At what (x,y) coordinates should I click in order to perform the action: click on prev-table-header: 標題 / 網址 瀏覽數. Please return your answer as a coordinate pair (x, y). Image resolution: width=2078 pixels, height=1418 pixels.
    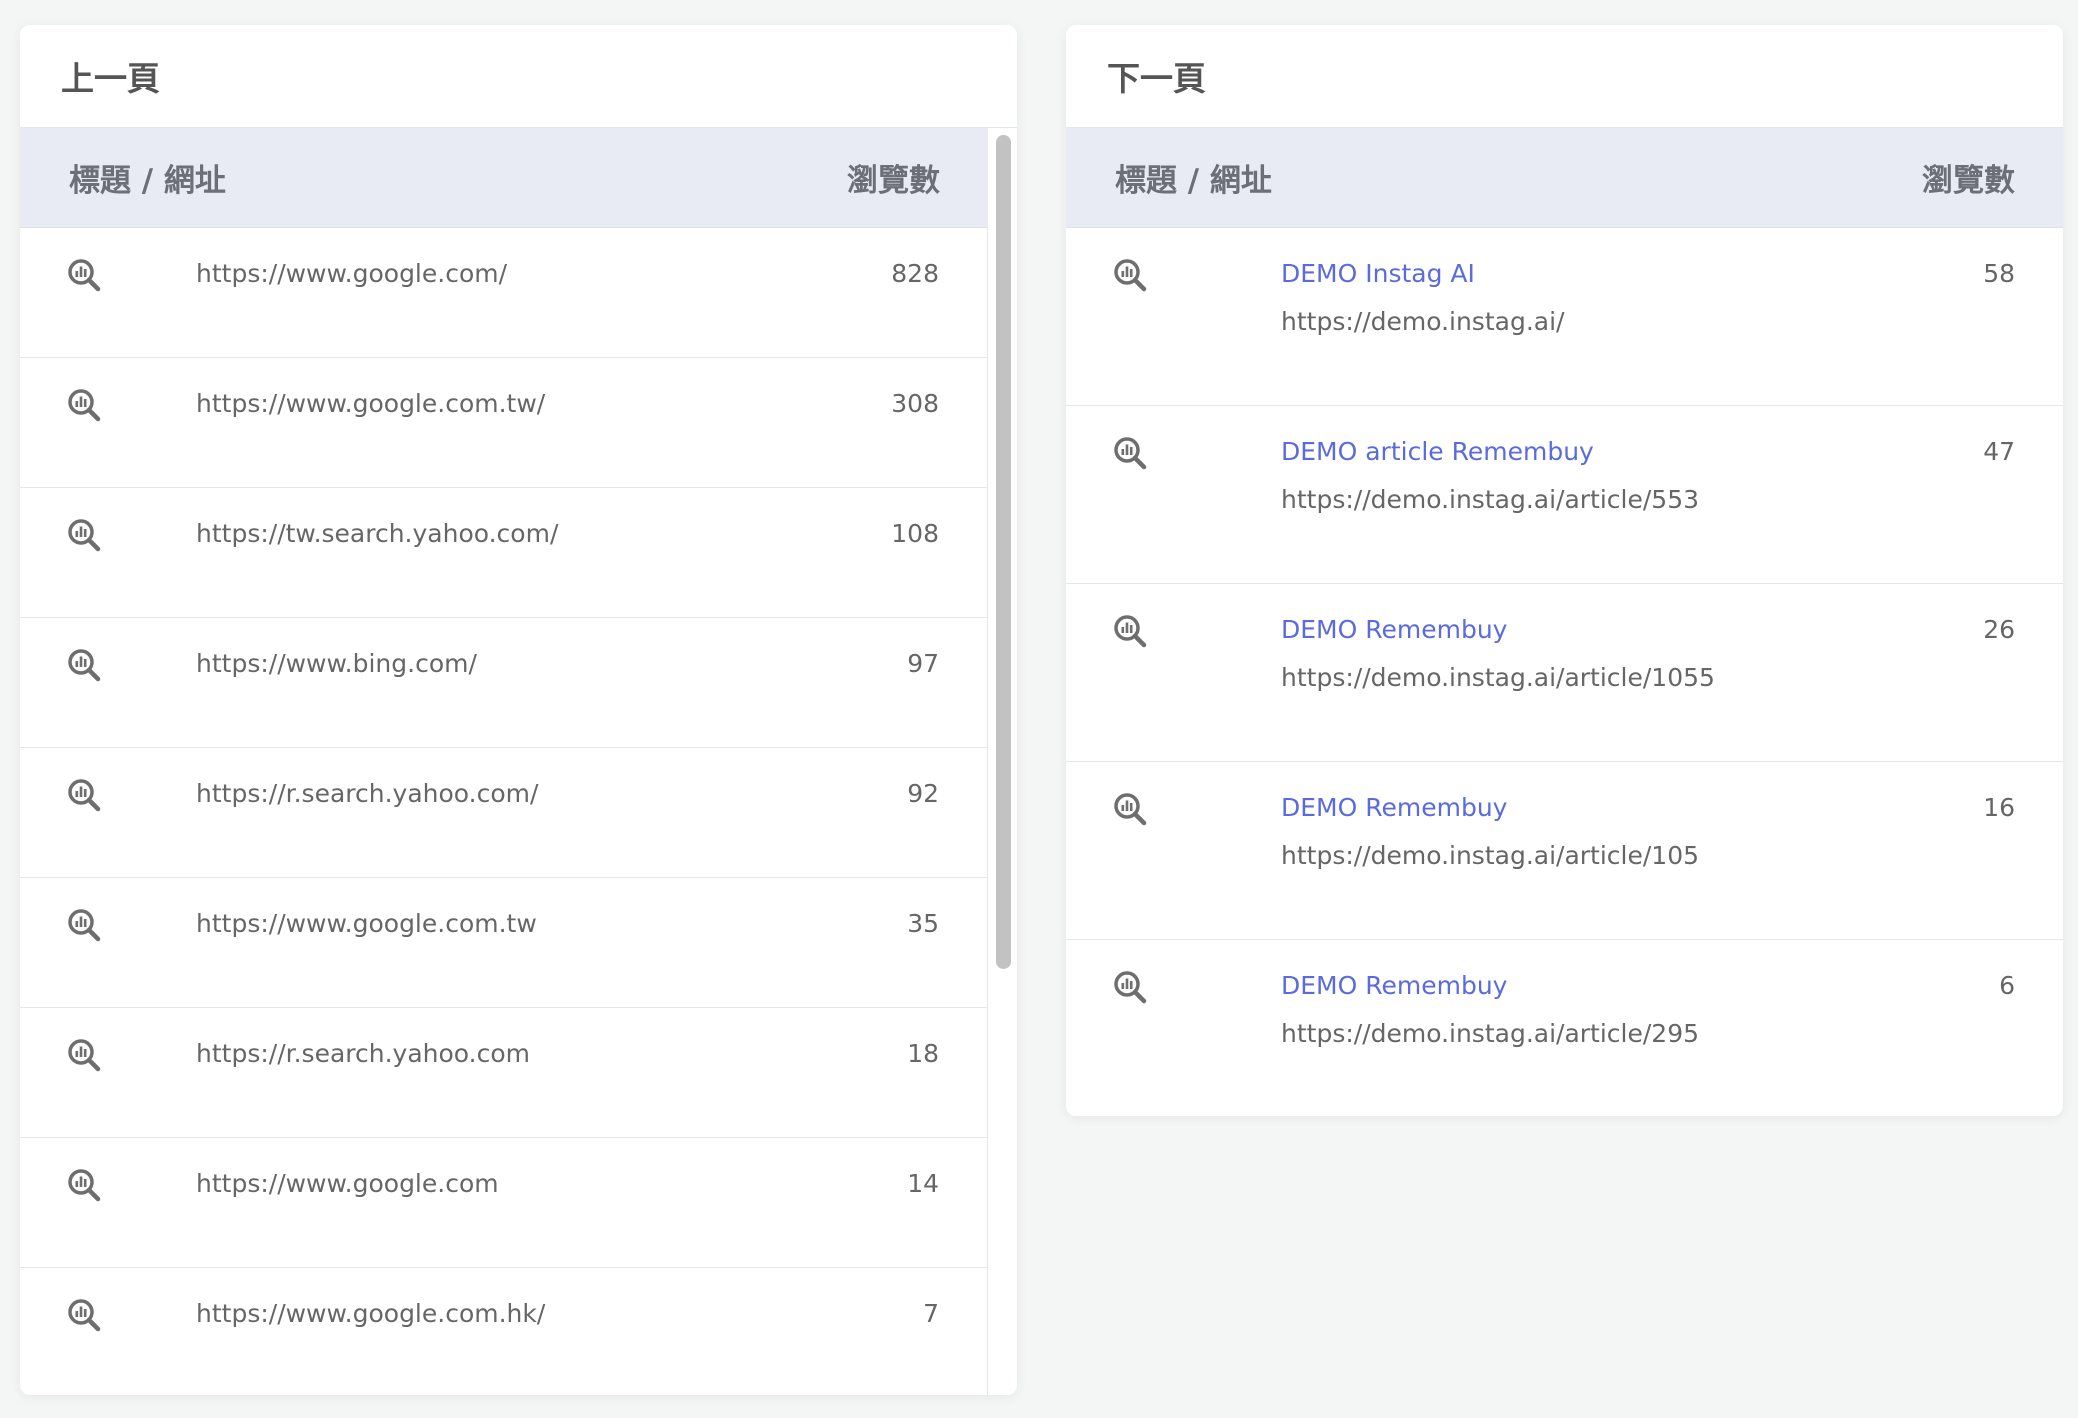
    Looking at the image, I should click on (504, 178).